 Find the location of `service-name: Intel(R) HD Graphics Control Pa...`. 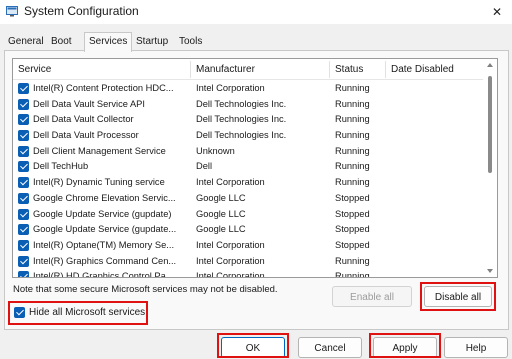

service-name: Intel(R) HD Graphics Control Pa... is located at coordinates (103, 274).